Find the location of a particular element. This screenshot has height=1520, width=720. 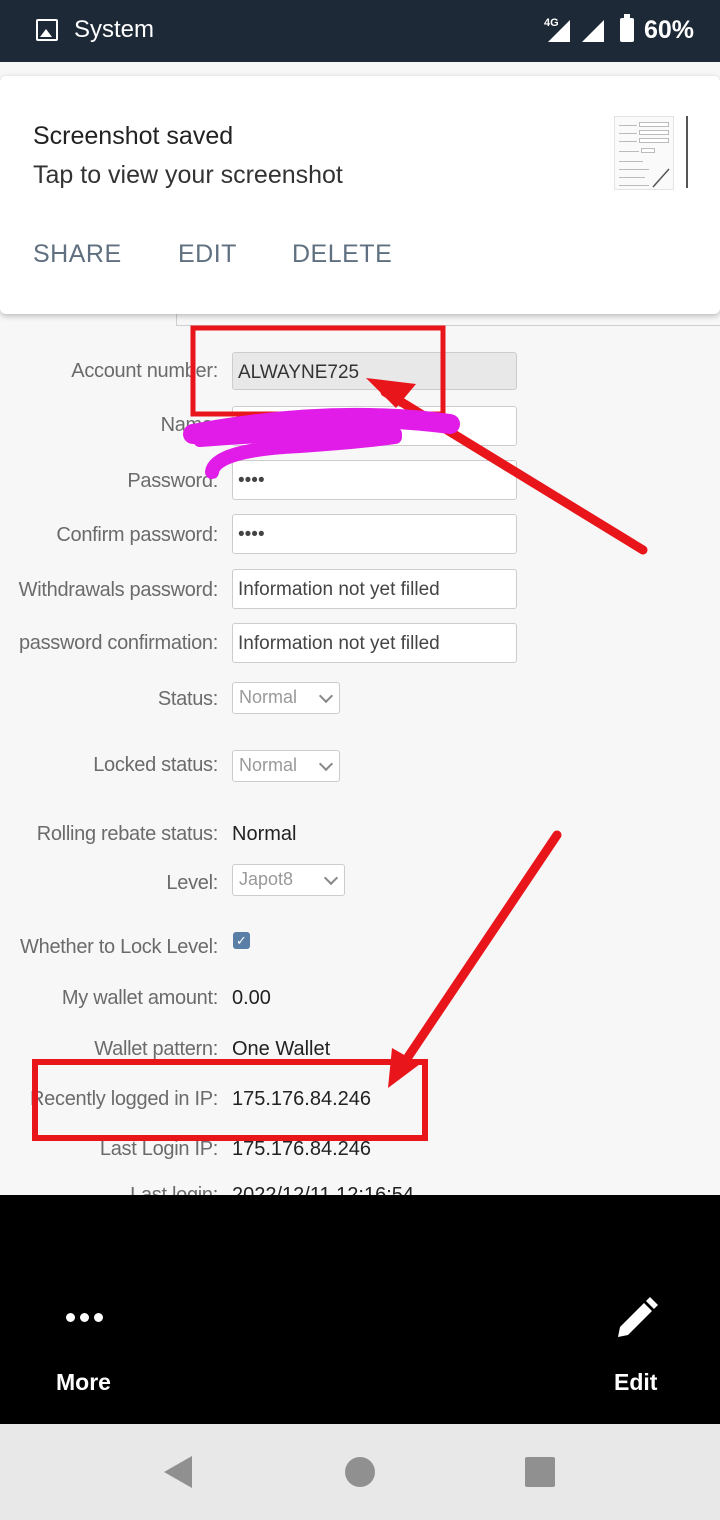

battery-icon is located at coordinates (627, 28).